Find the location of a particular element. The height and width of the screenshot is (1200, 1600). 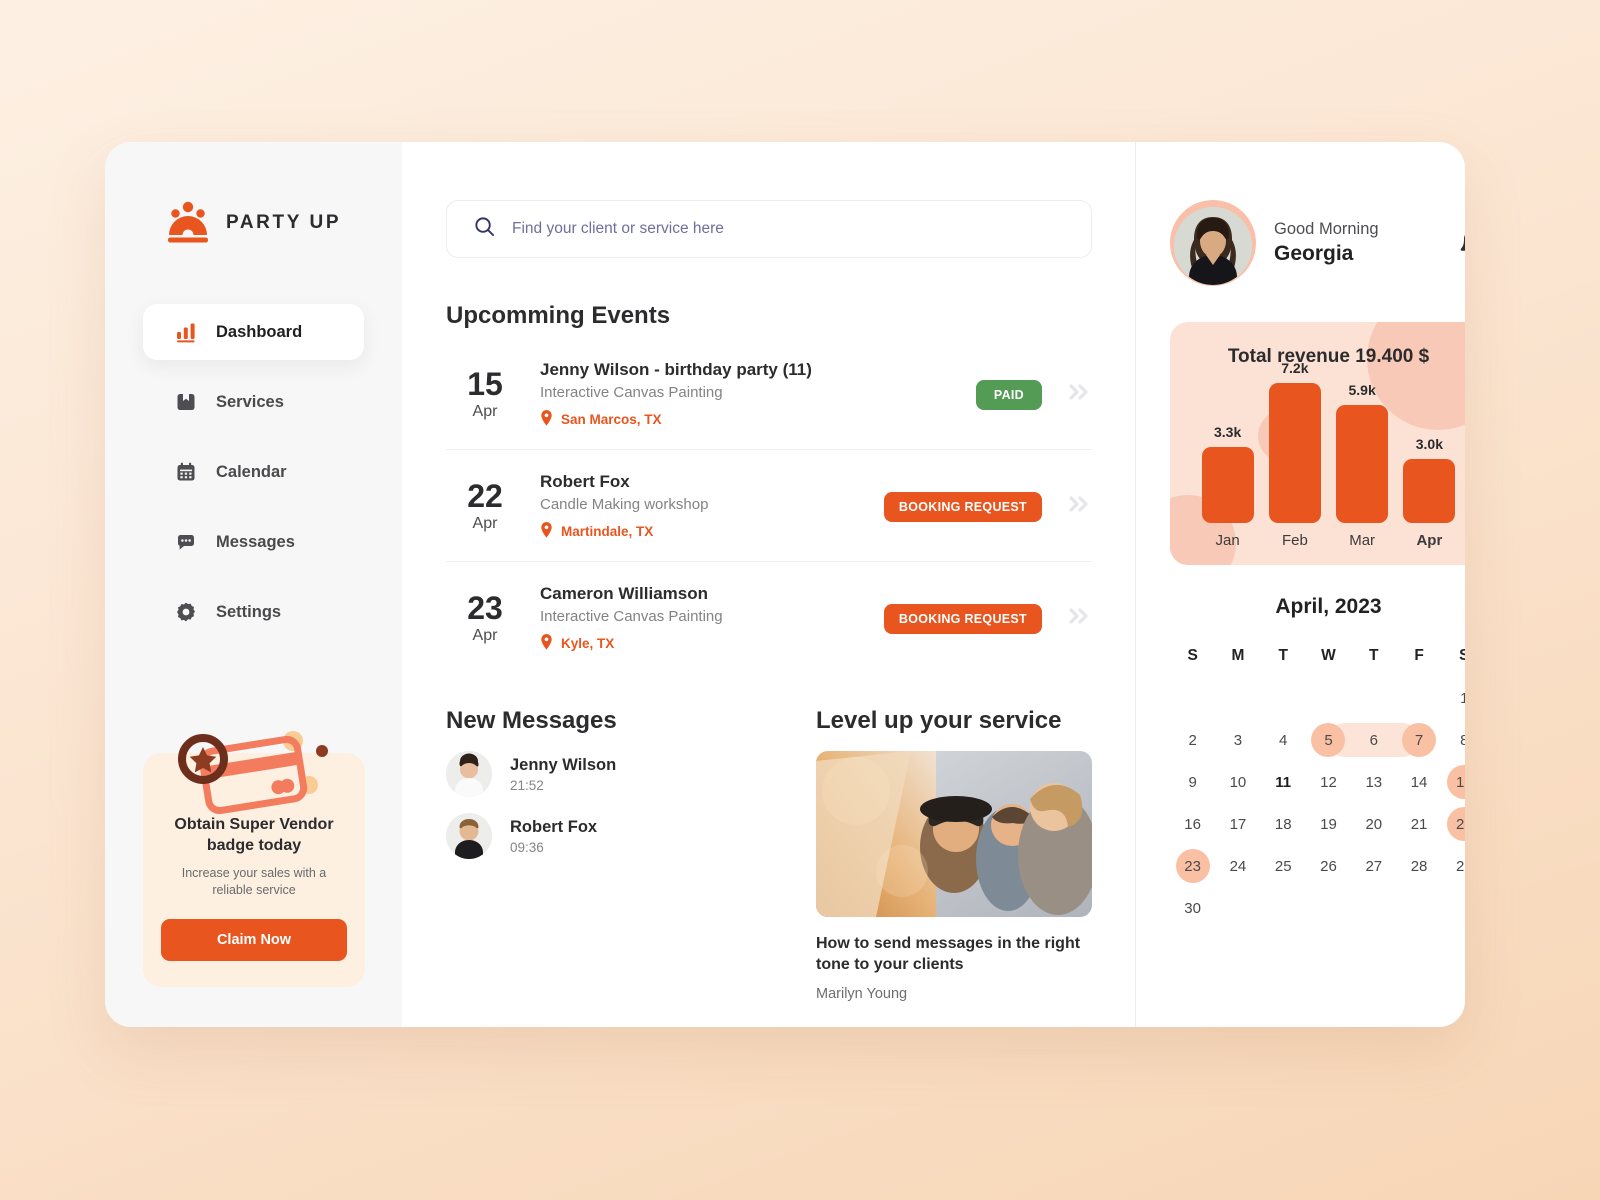

calendar-day: 28 is located at coordinates (1418, 866).